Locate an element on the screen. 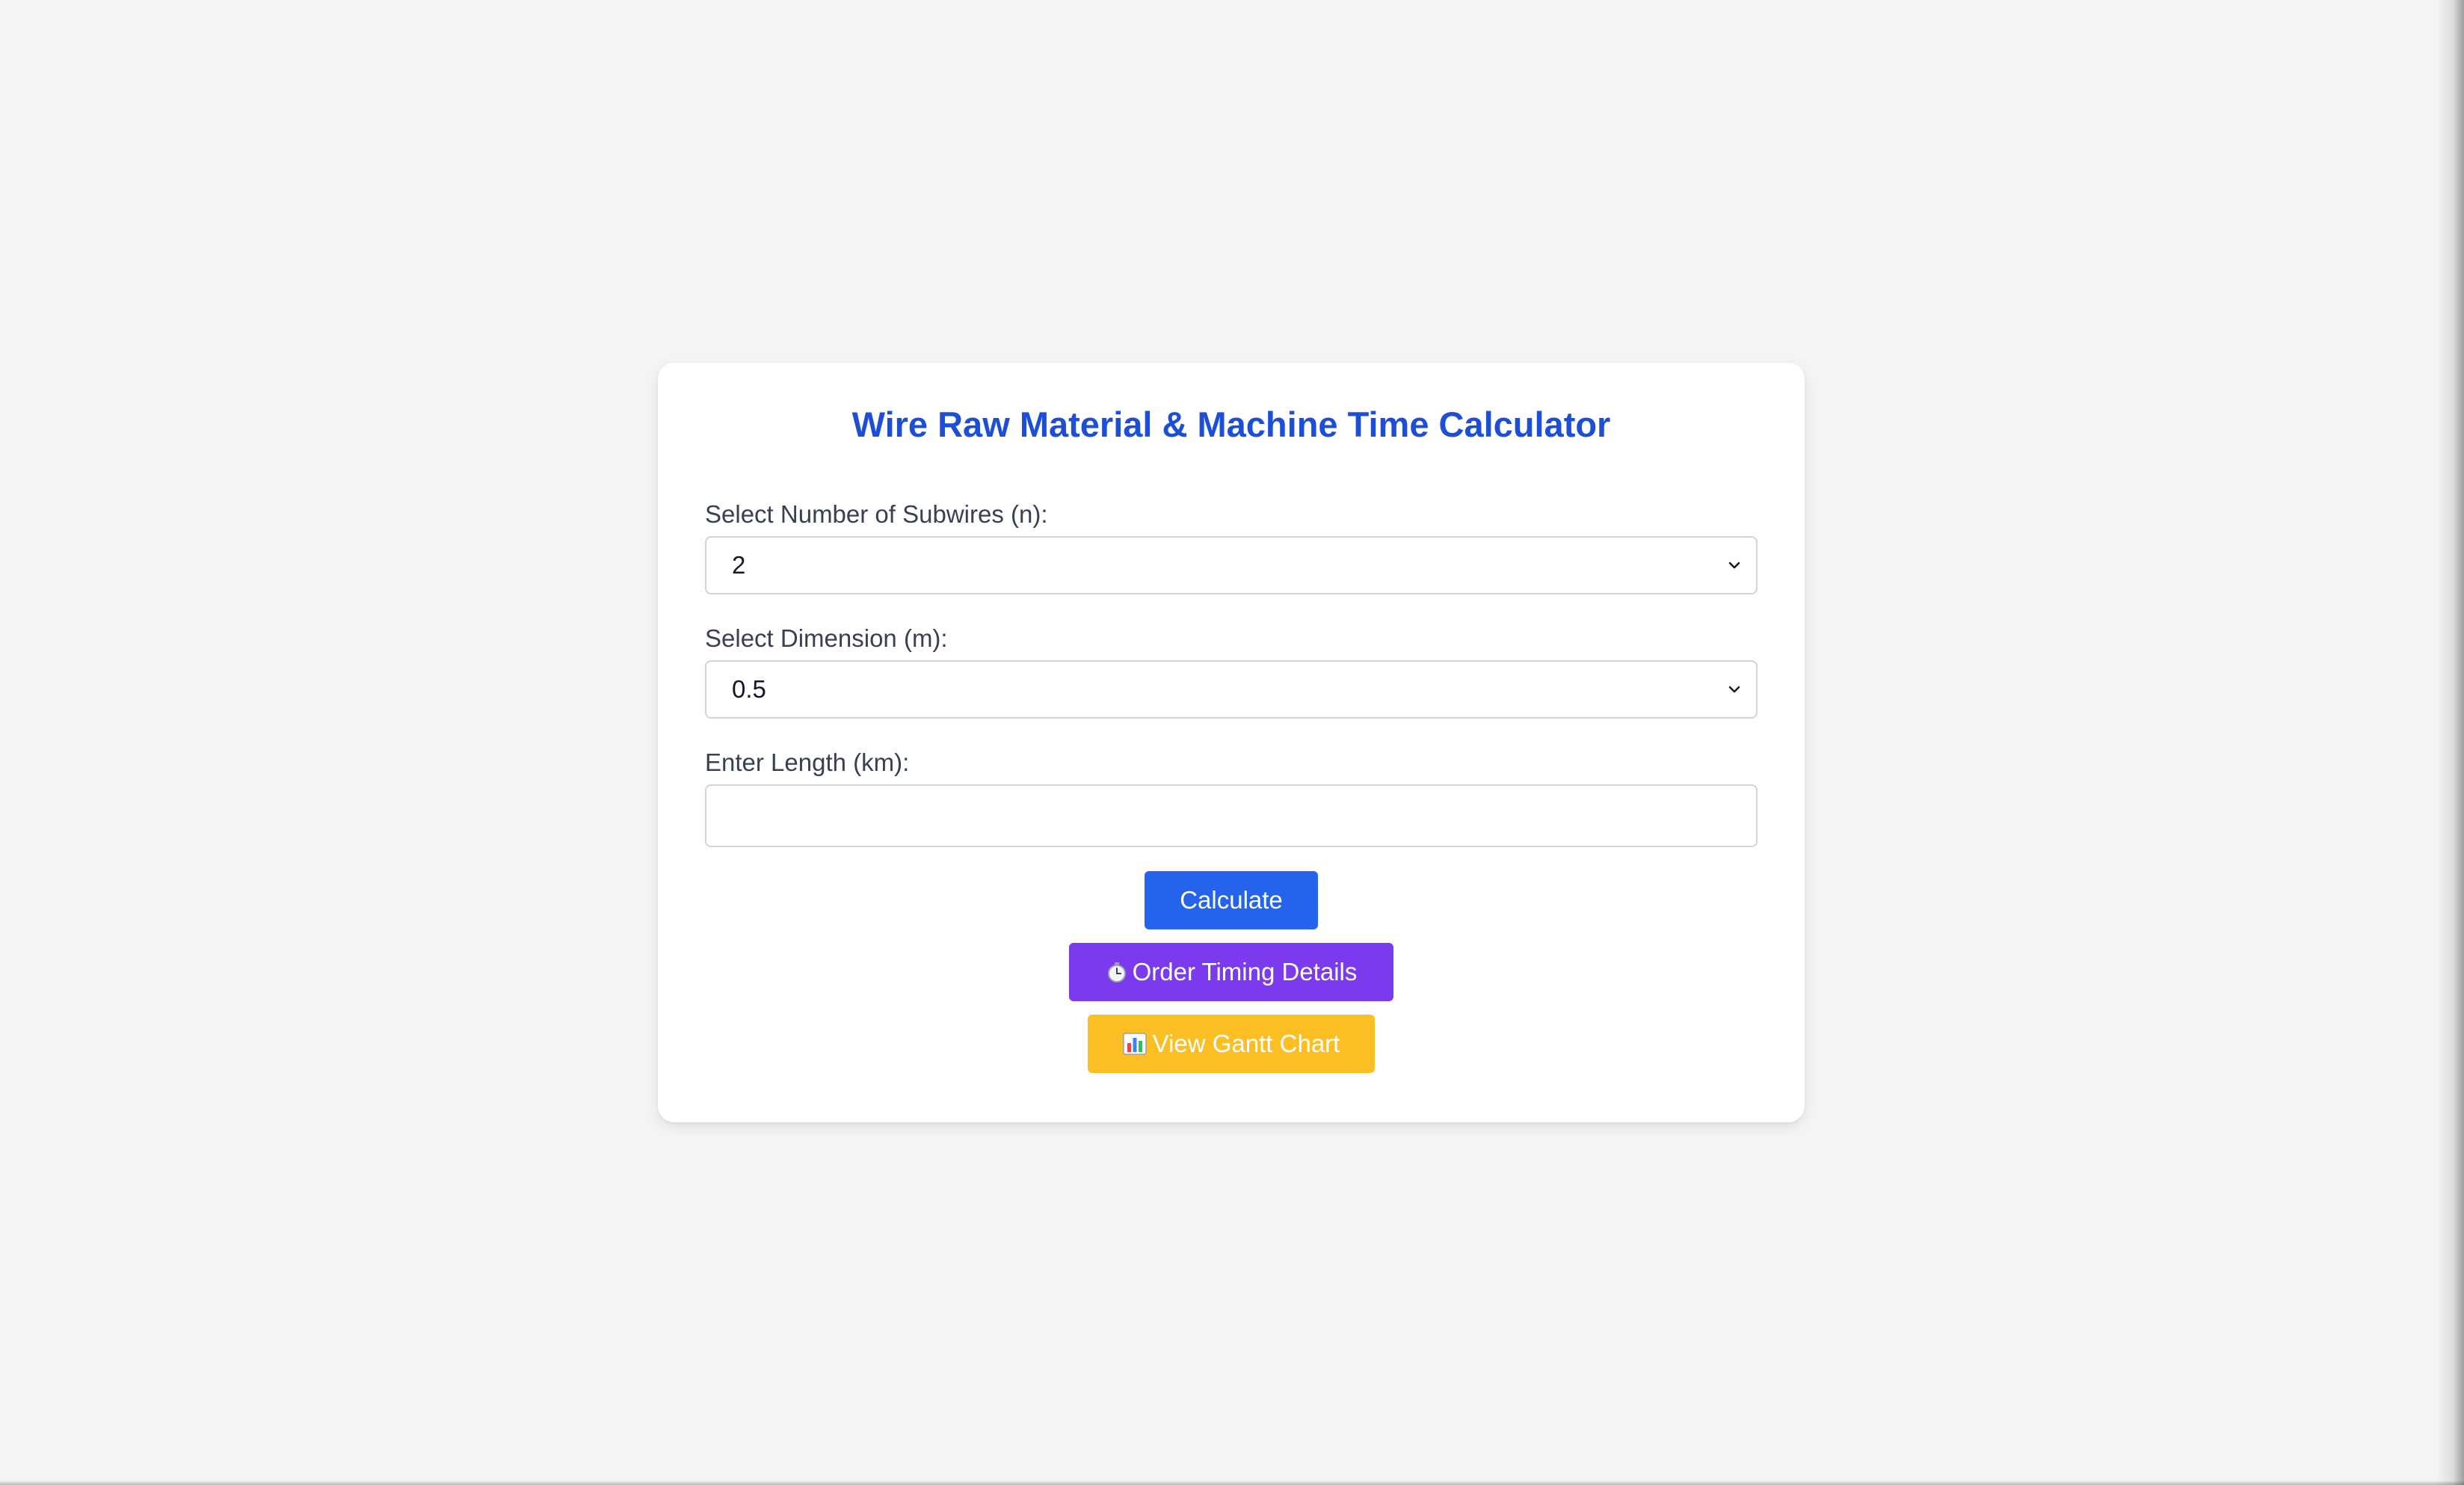 This screenshot has width=2464, height=1485. dimension-select: 0.5 is located at coordinates (1231, 689).